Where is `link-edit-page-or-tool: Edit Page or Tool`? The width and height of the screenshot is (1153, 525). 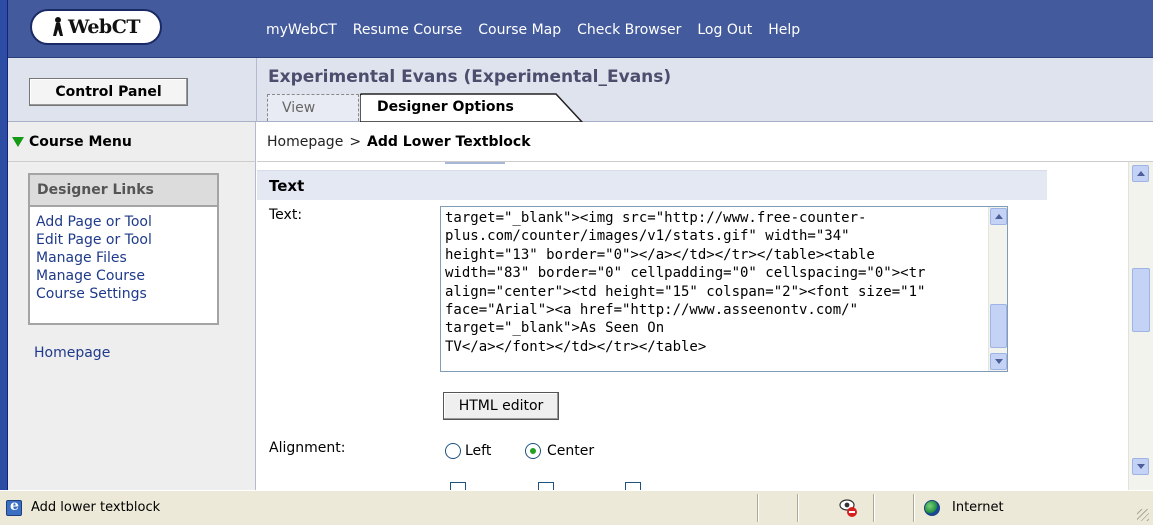
link-edit-page-or-tool: Edit Page or Tool is located at coordinates (123, 240).